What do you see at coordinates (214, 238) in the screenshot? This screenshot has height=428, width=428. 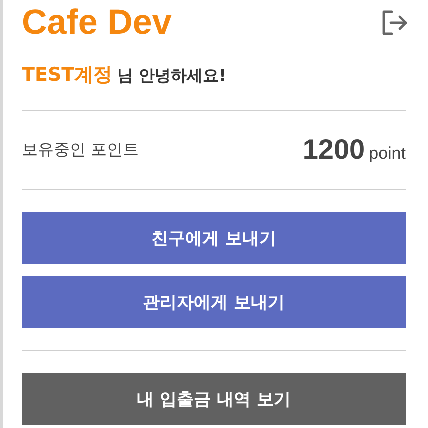 I see `send-button: 친구에게 보내기` at bounding box center [214, 238].